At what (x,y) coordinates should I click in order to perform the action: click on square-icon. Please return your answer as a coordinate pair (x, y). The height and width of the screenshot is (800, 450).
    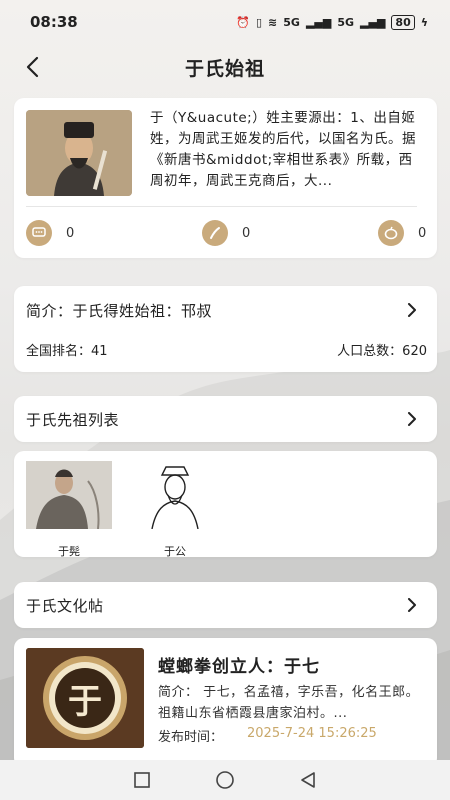
    Looking at the image, I should click on (141, 780).